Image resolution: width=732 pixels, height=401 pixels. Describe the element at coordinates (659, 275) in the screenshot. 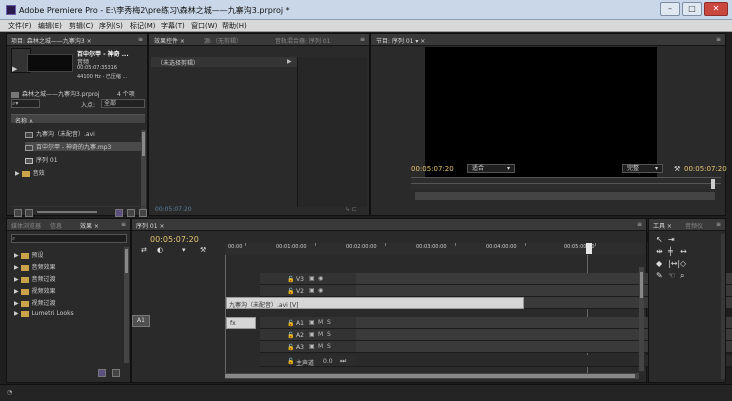

I see `pen-tool-icon: ✎` at that location.